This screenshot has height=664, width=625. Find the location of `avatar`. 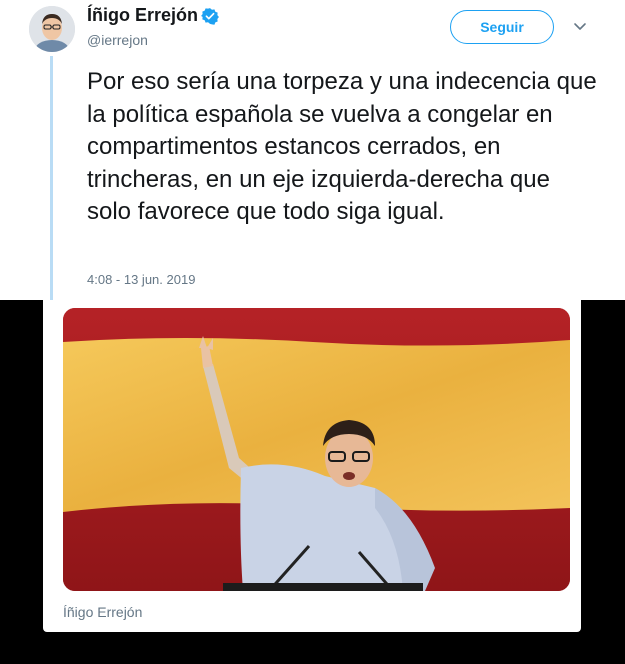

avatar is located at coordinates (52, 29).